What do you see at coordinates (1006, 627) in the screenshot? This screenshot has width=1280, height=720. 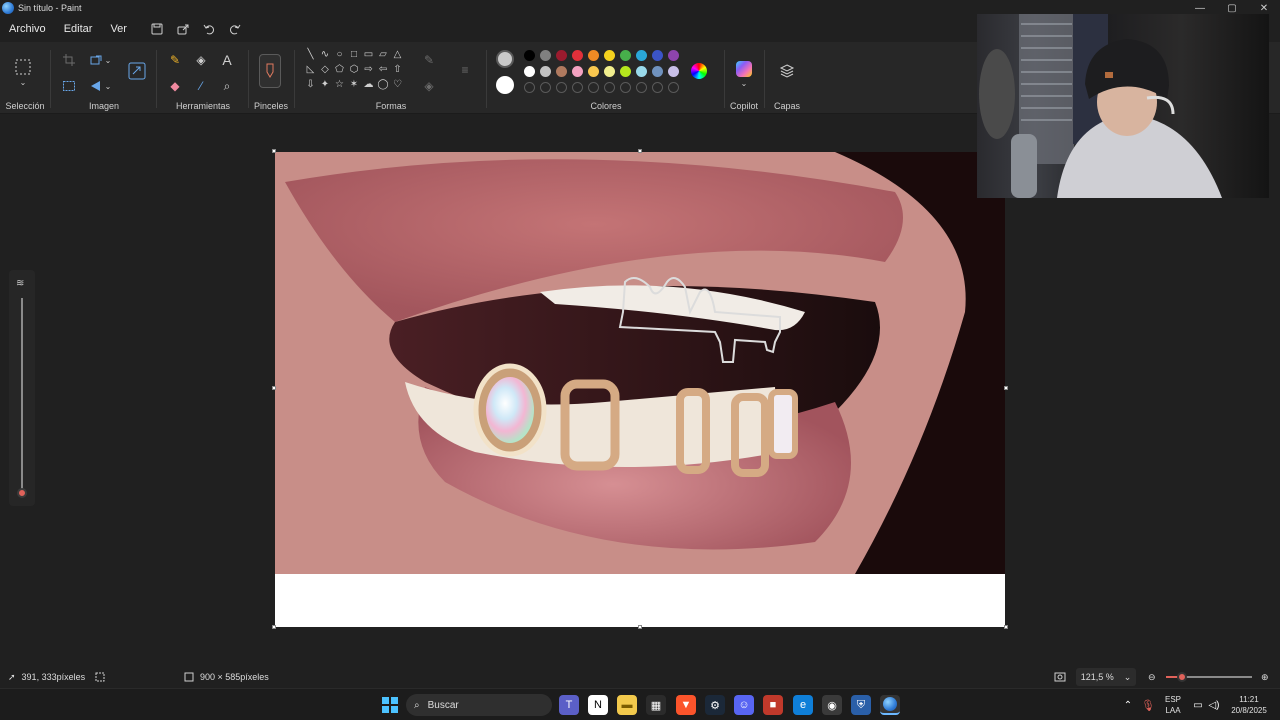 I see `resize-handle-bottom-right` at bounding box center [1006, 627].